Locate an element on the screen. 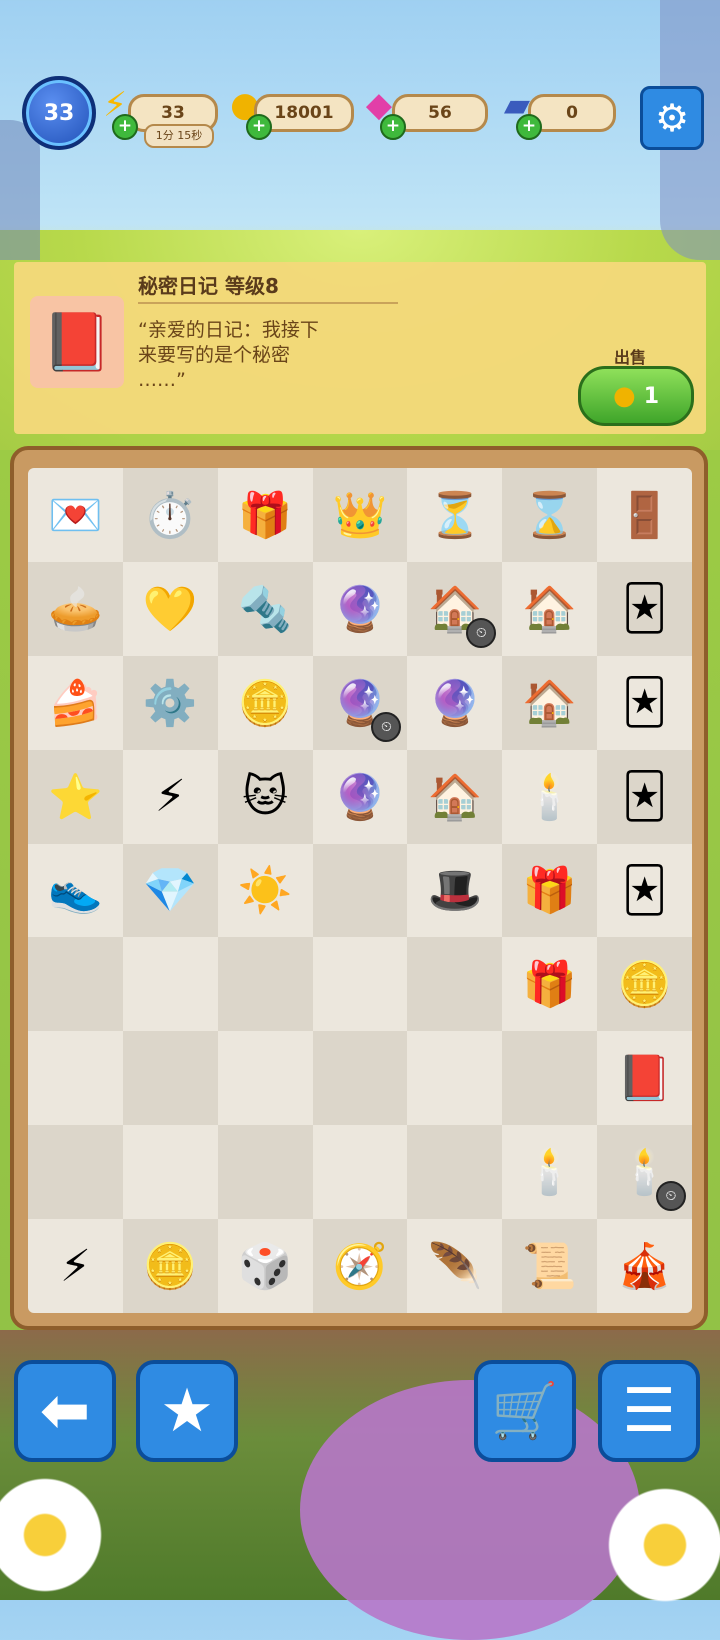 This screenshot has height=1640, width=720. board-item: ⭐ is located at coordinates (75, 797).